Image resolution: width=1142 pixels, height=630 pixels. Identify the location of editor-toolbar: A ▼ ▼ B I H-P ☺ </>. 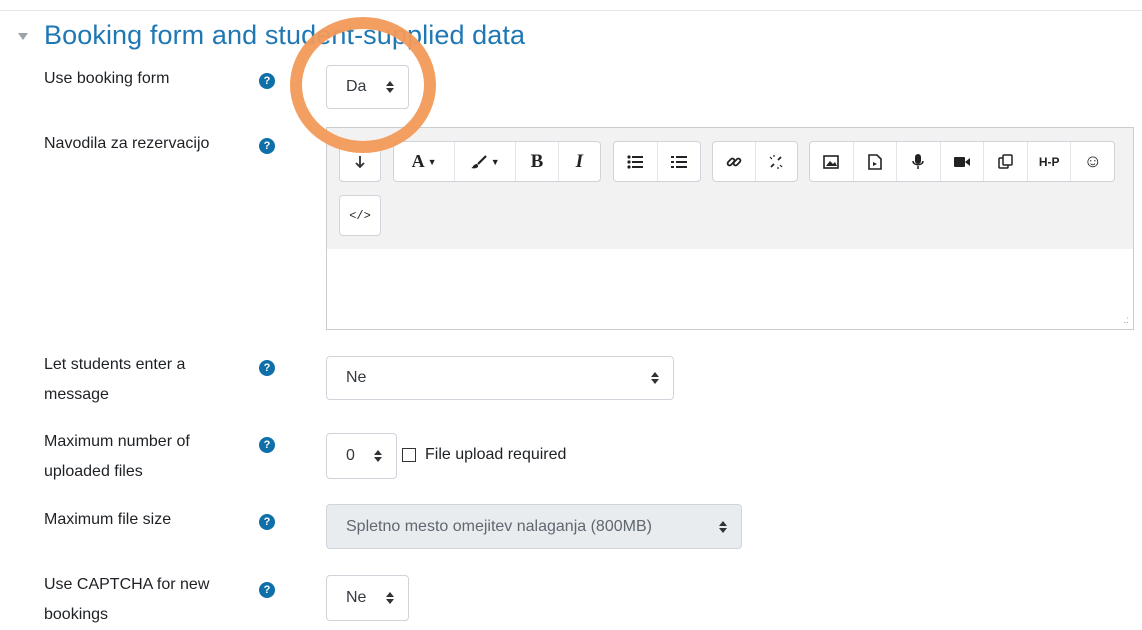
(730, 189).